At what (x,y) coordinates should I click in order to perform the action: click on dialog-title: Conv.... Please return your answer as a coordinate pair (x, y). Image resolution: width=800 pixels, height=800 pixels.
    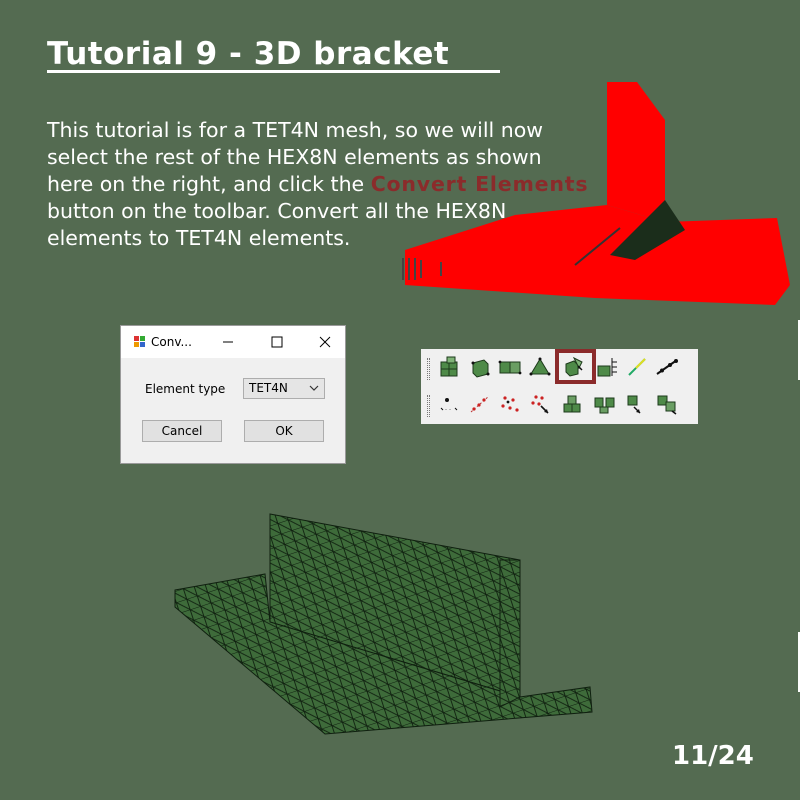
    Looking at the image, I should click on (171, 342).